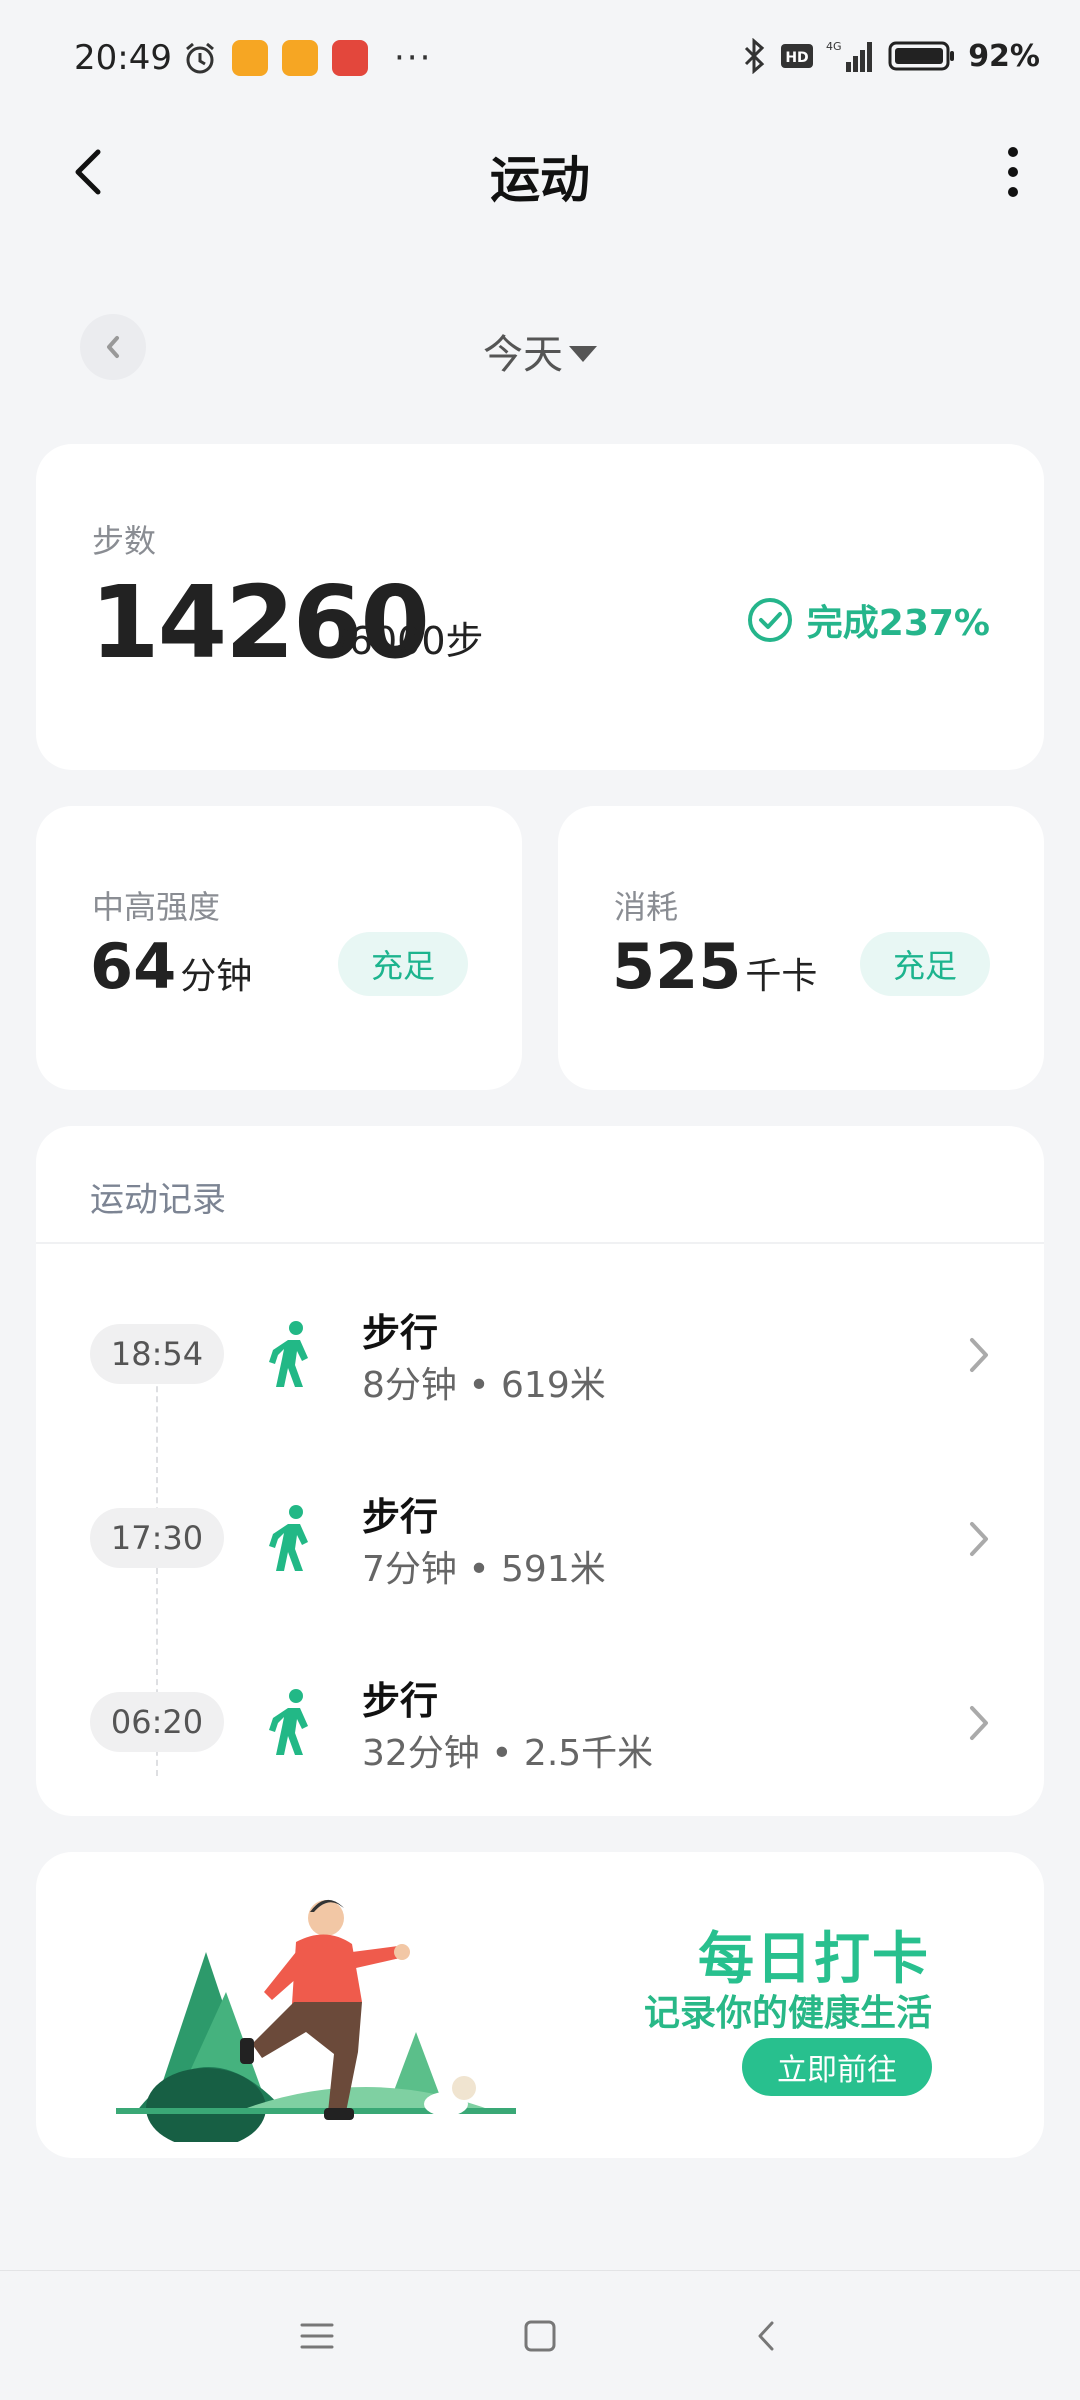  What do you see at coordinates (787, 2013) in the screenshot?
I see `banner-subtitle: 记录你的健康生活` at bounding box center [787, 2013].